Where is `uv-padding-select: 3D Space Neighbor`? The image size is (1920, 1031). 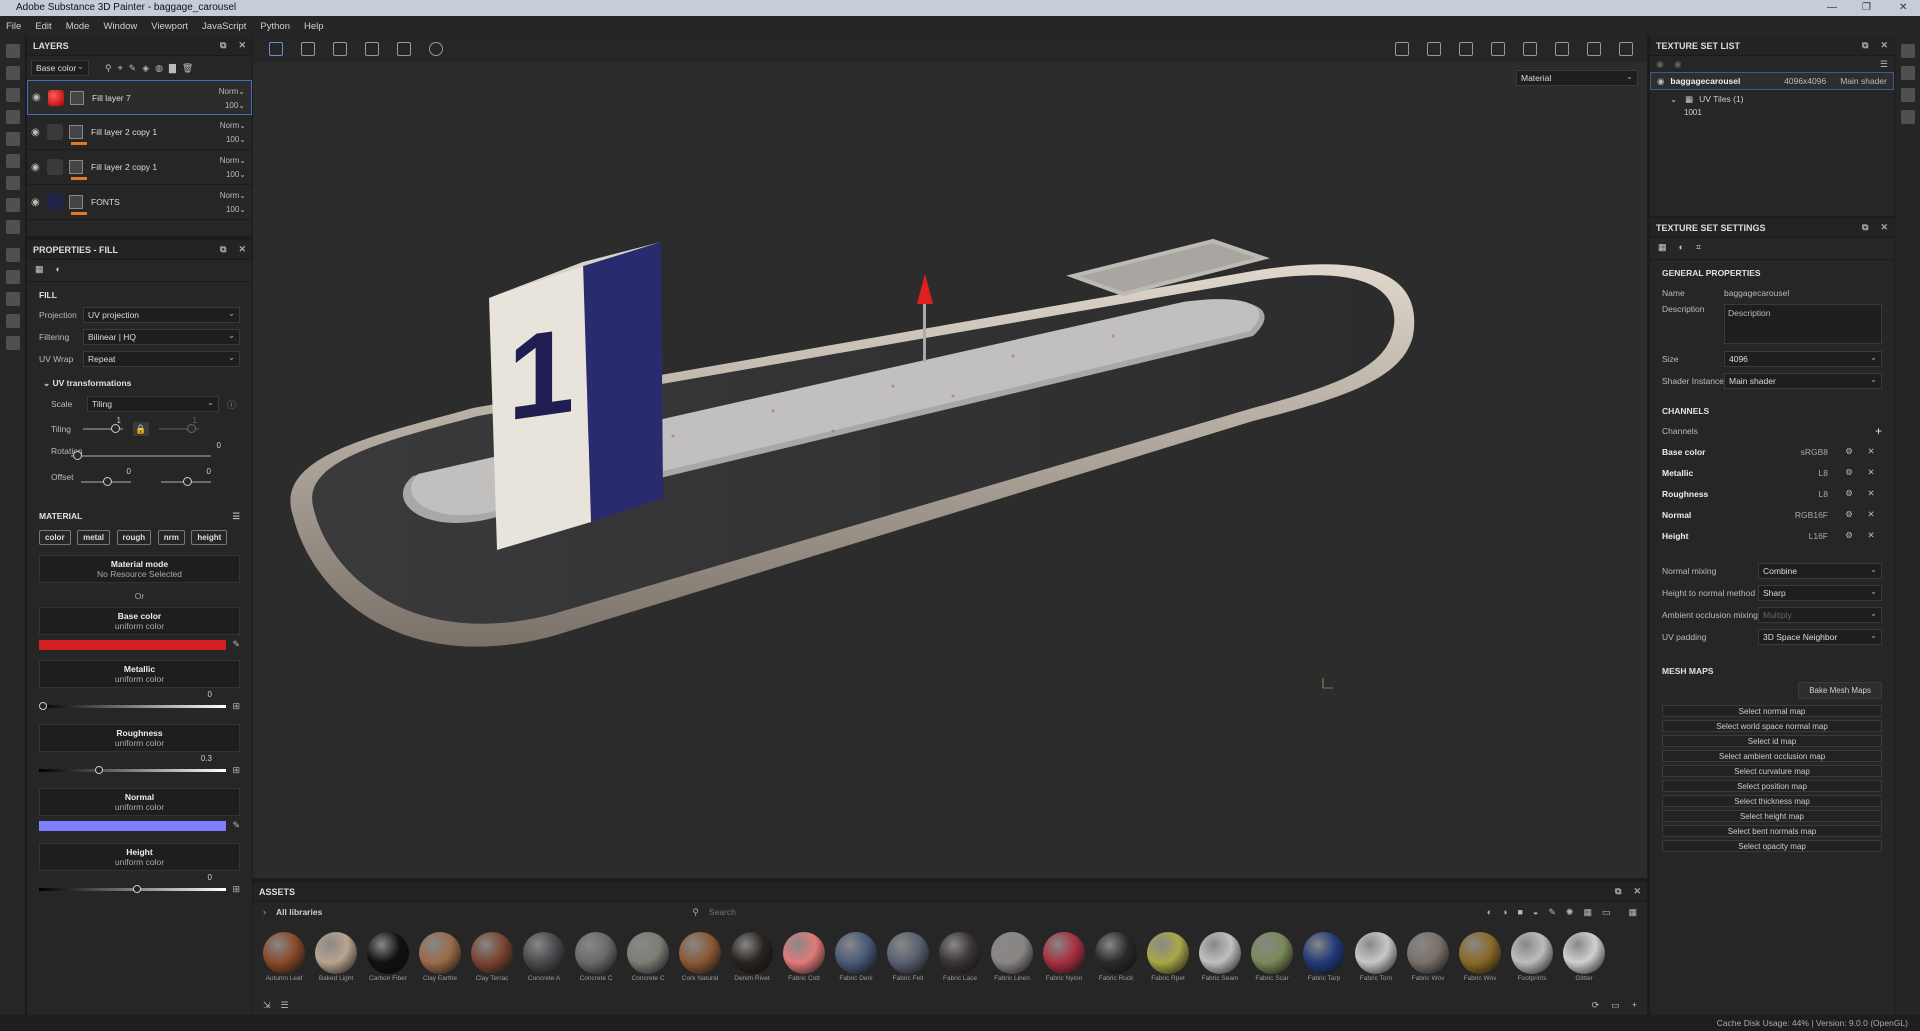 uv-padding-select: 3D Space Neighbor is located at coordinates (1820, 636).